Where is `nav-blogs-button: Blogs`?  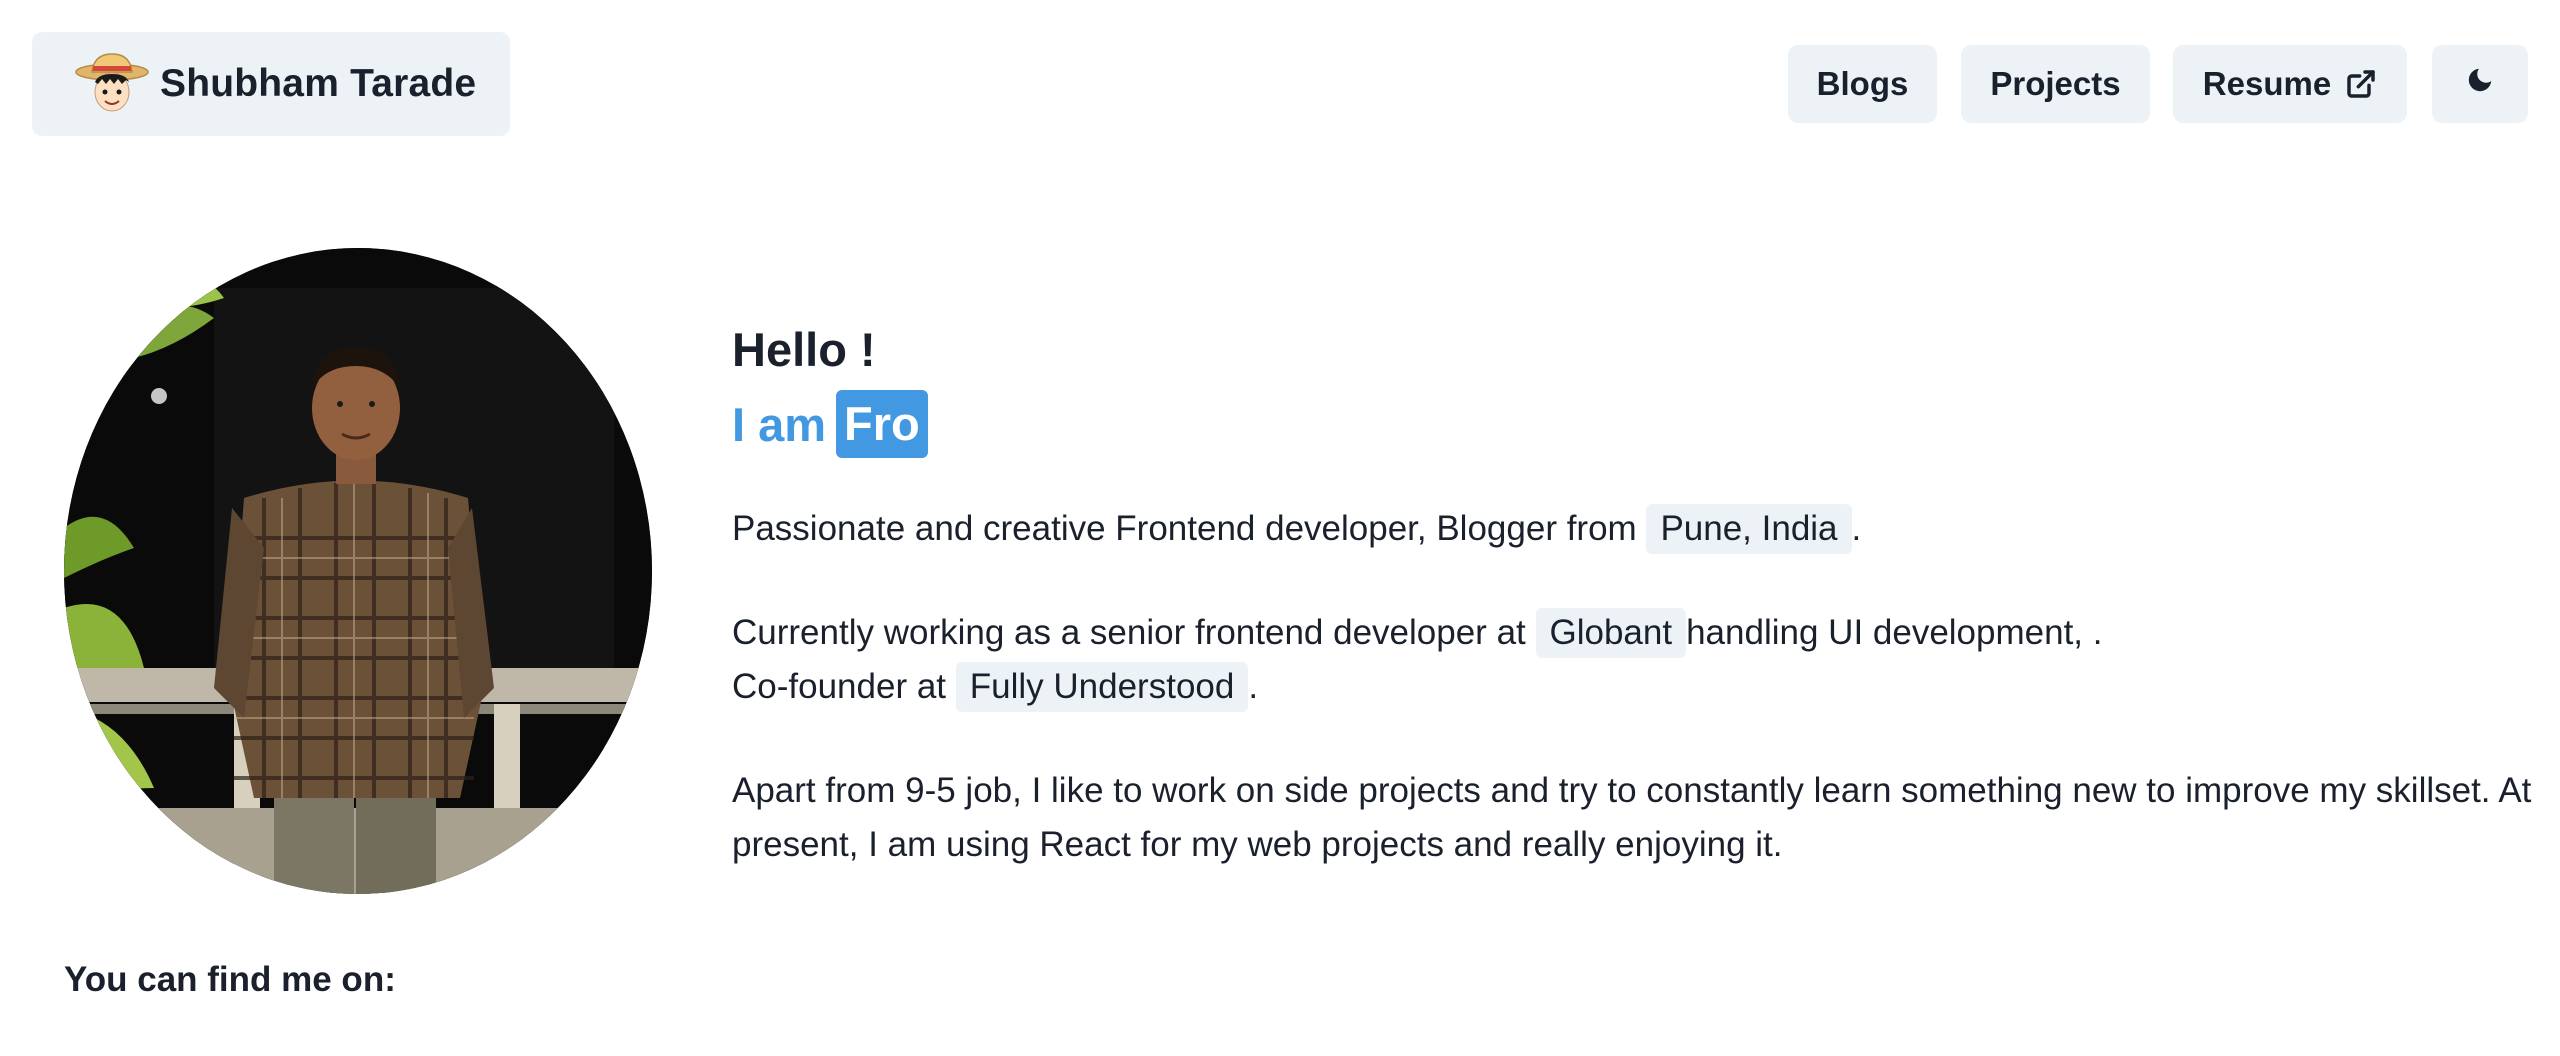
nav-blogs-button: Blogs is located at coordinates (1862, 84).